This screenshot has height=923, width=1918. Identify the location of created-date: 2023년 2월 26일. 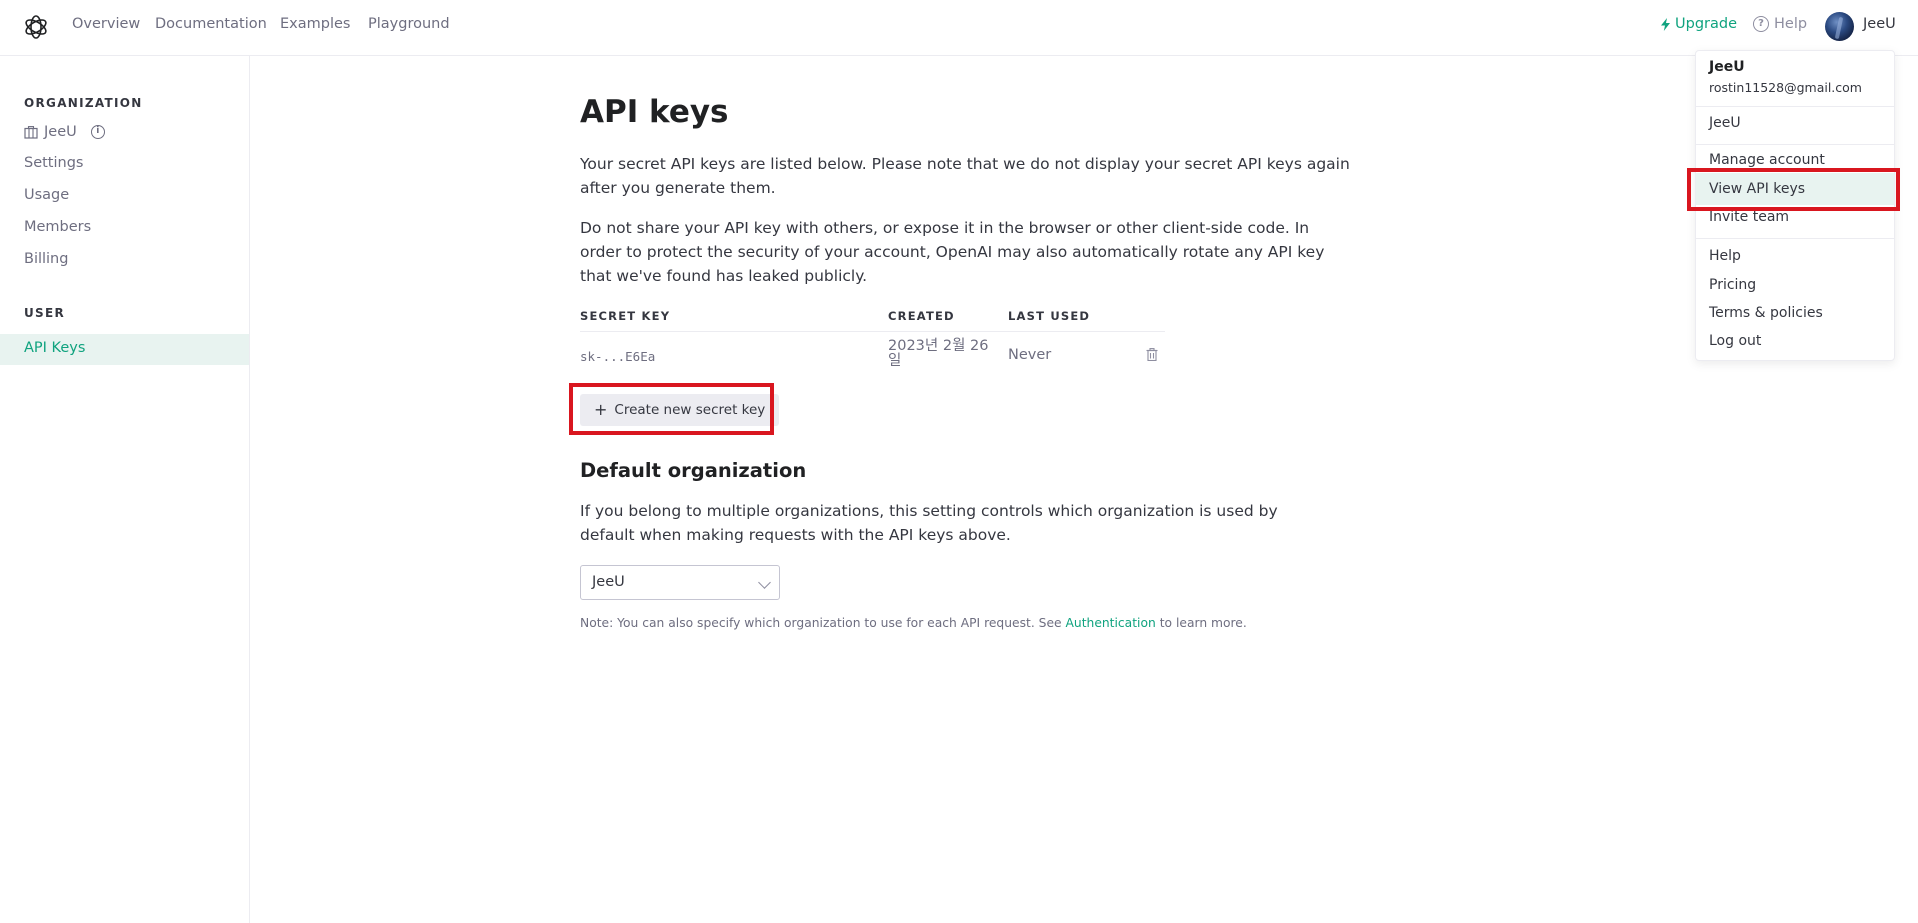
(938, 353).